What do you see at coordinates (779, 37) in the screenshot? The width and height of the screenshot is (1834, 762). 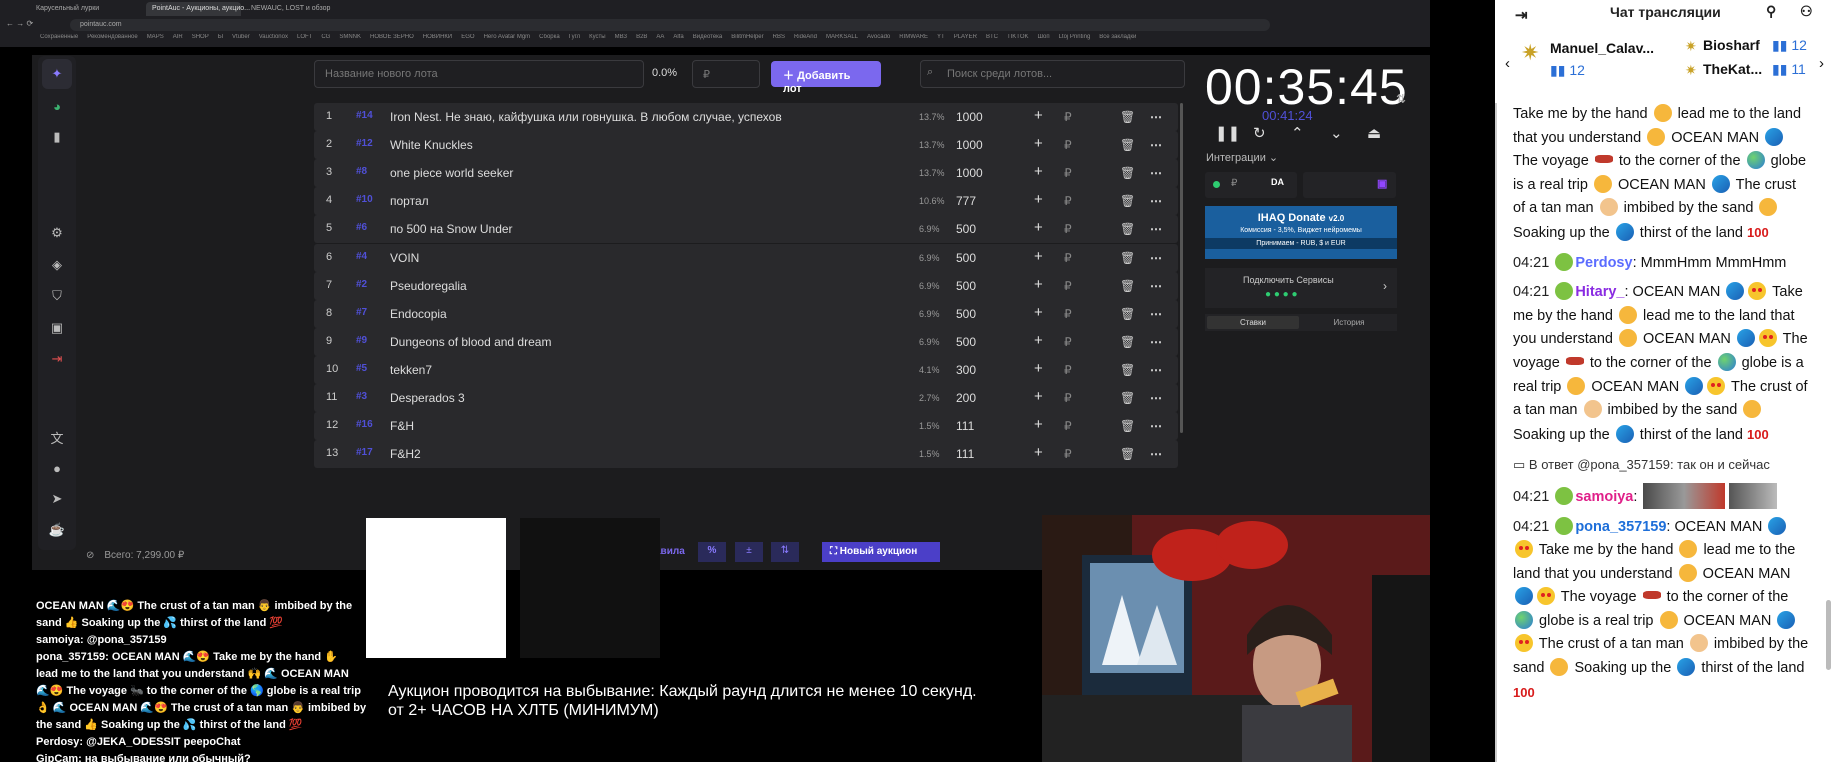 I see `bookmark-item: RBS` at bounding box center [779, 37].